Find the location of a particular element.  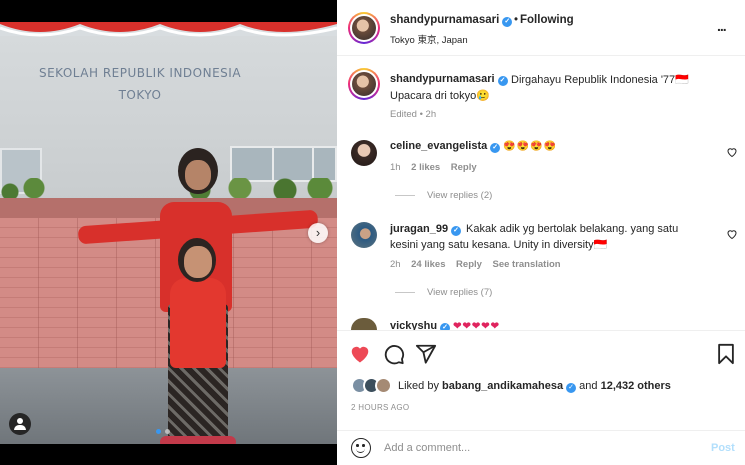

heart-filled-icon is located at coordinates (360, 354).